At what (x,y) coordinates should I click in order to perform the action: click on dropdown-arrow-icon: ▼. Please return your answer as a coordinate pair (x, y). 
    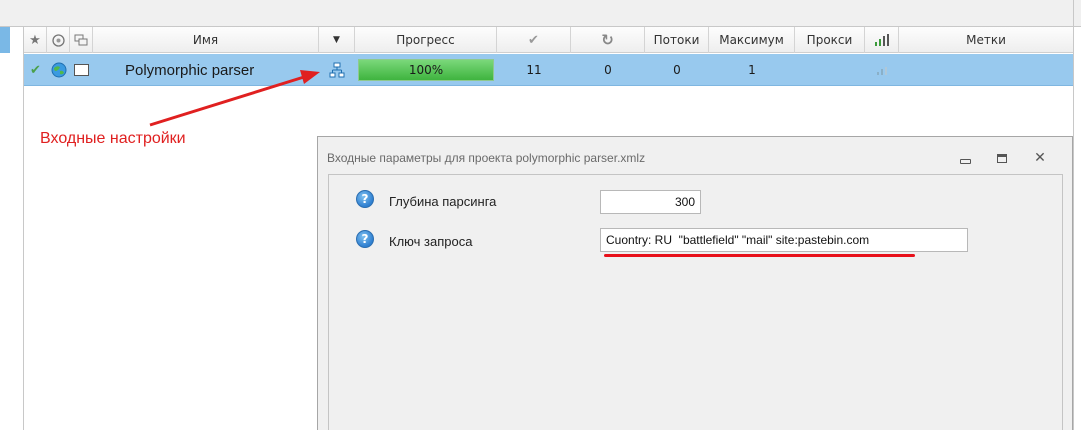
    Looking at the image, I should click on (336, 40).